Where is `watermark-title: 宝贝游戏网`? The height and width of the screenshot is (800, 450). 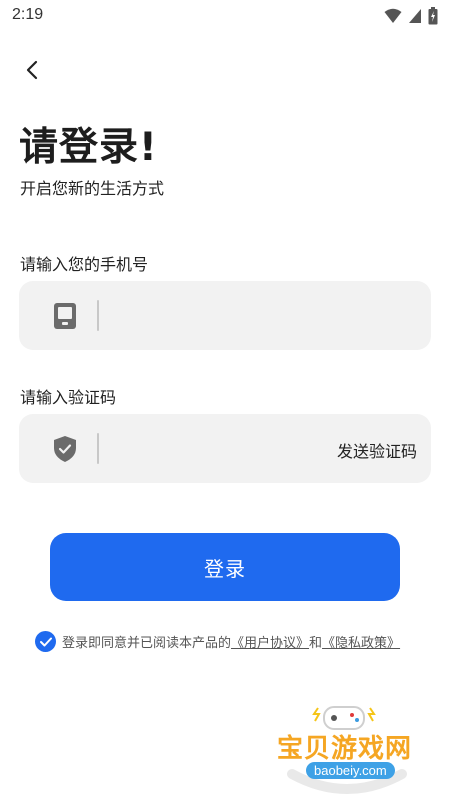 watermark-title: 宝贝游戏网 is located at coordinates (345, 749).